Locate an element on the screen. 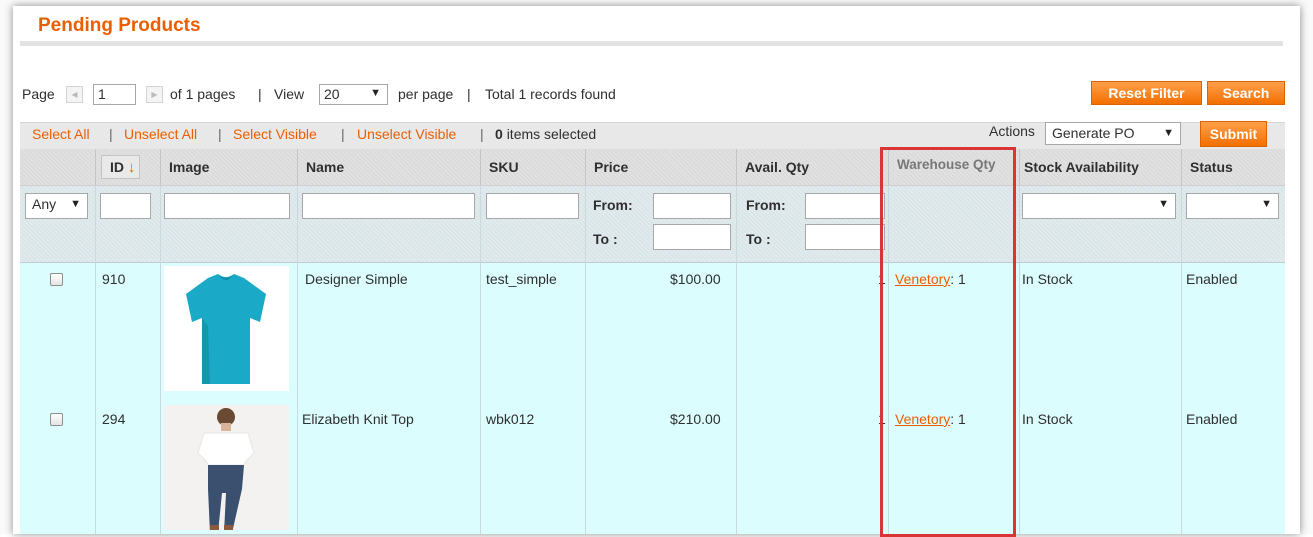  massaction-filter-select: Any ▼ is located at coordinates (56, 206).